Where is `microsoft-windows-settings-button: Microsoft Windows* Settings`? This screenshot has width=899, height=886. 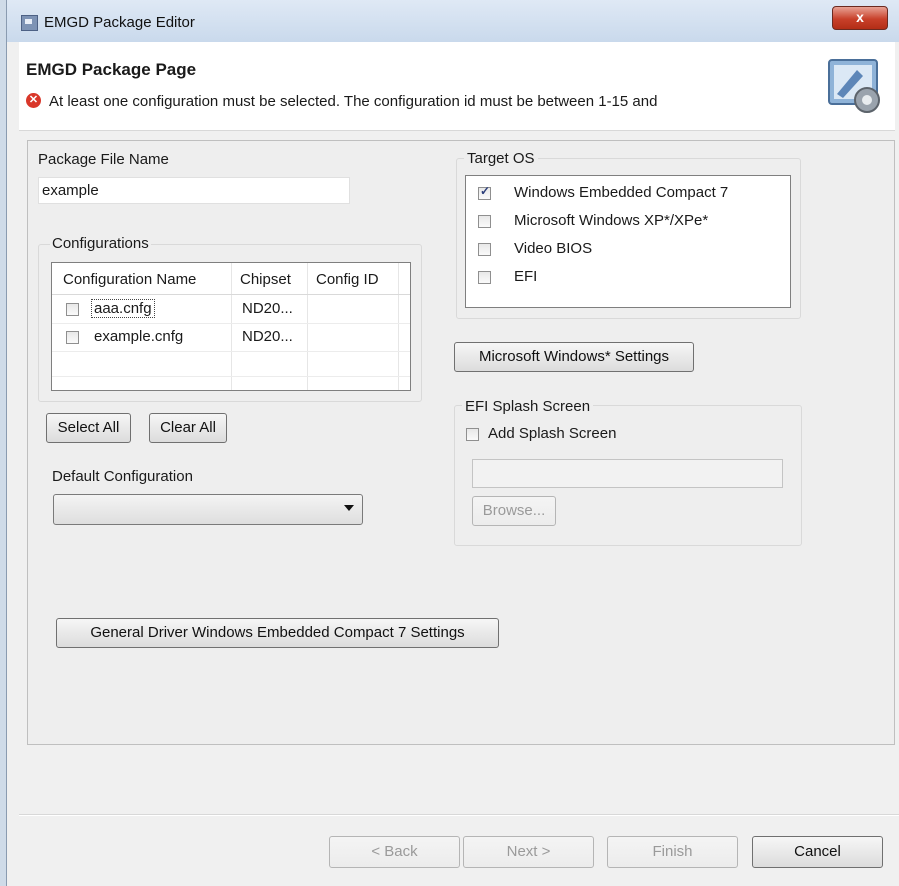
microsoft-windows-settings-button: Microsoft Windows* Settings is located at coordinates (574, 357).